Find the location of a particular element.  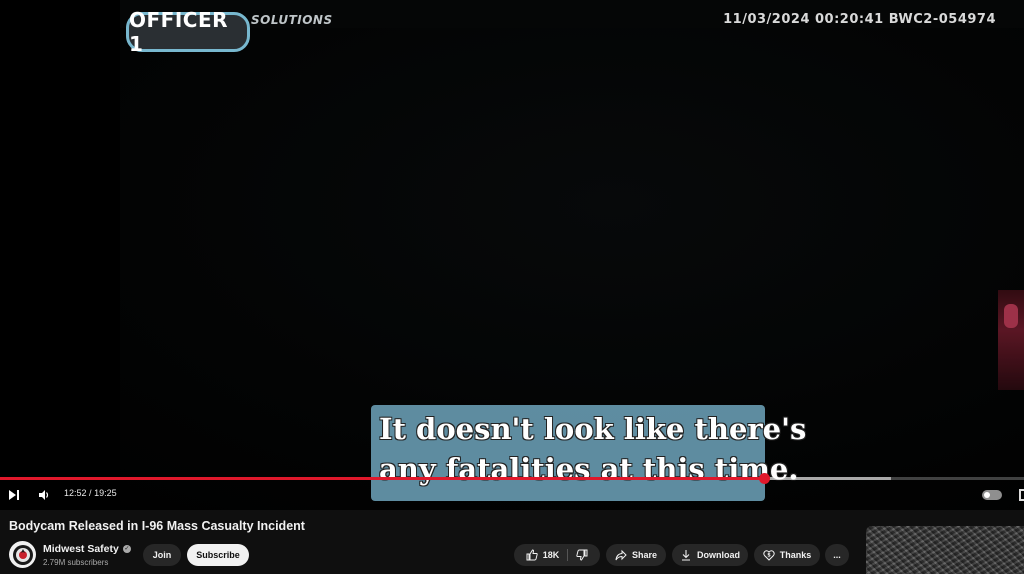

like-button is located at coordinates (532, 555).